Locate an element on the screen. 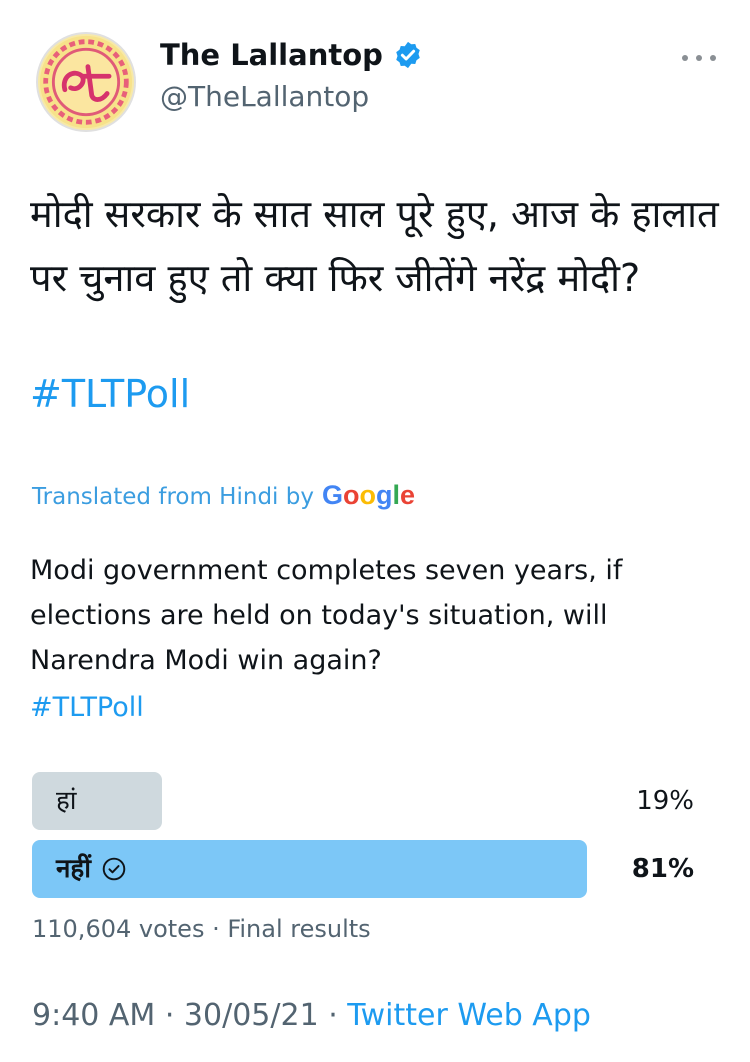  poll-option-no: नहीं 81% is located at coordinates (367, 869).